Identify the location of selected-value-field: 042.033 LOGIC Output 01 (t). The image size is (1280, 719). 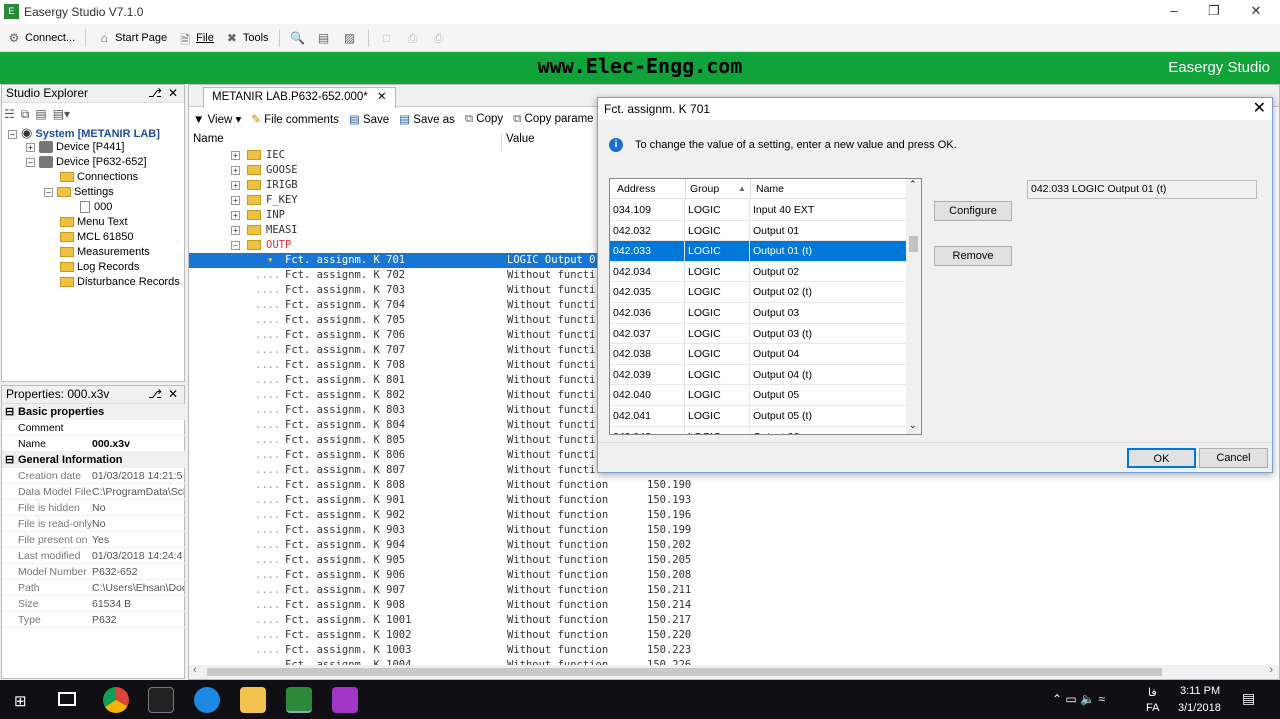
(1142, 189).